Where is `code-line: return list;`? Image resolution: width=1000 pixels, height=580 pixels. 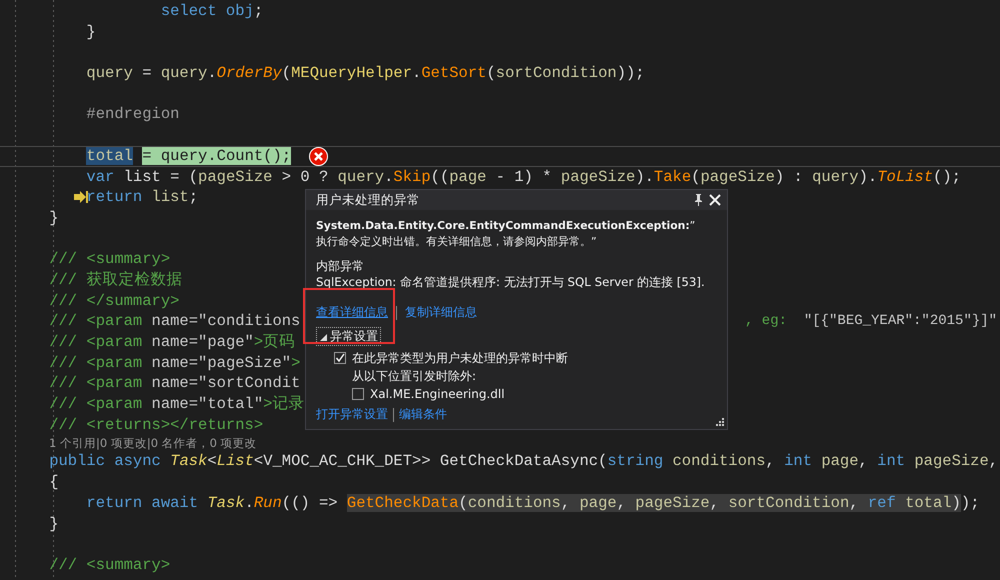 code-line: return list; is located at coordinates (141, 197).